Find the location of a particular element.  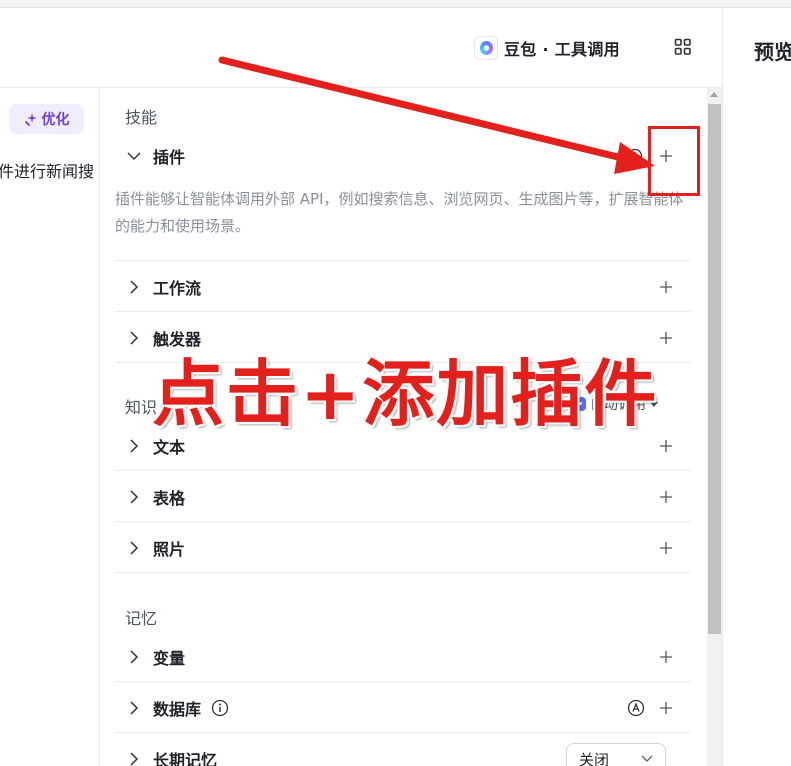

optimize-button: 优化 is located at coordinates (46, 119).